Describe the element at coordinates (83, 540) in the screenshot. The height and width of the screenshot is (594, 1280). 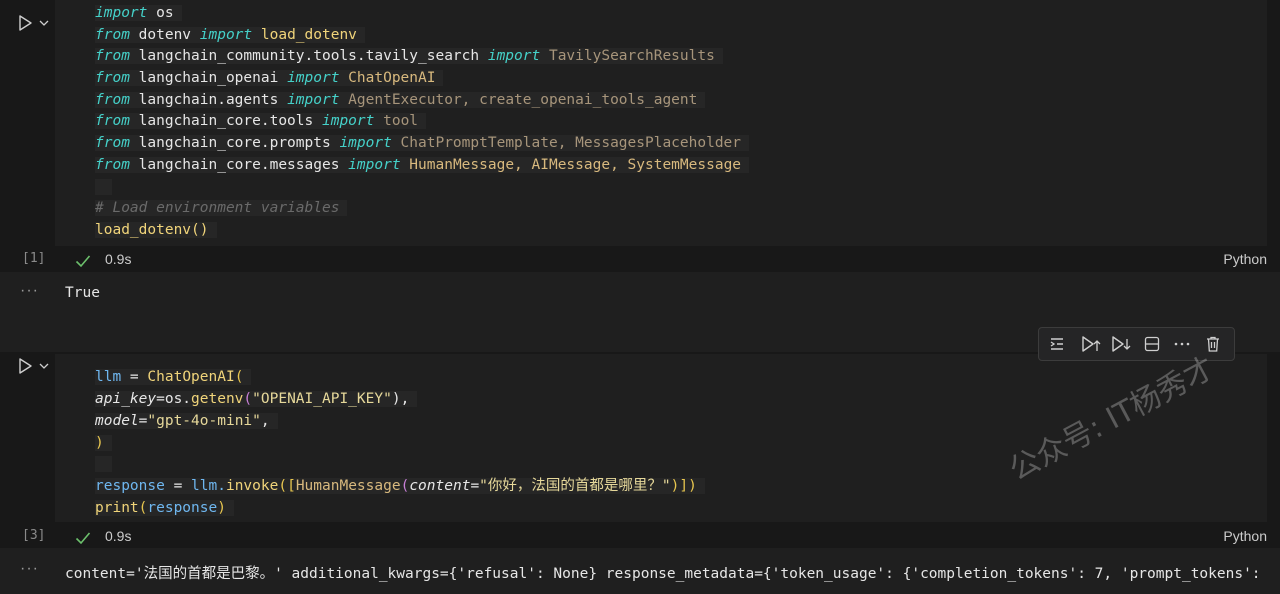
I see `check-icon` at that location.